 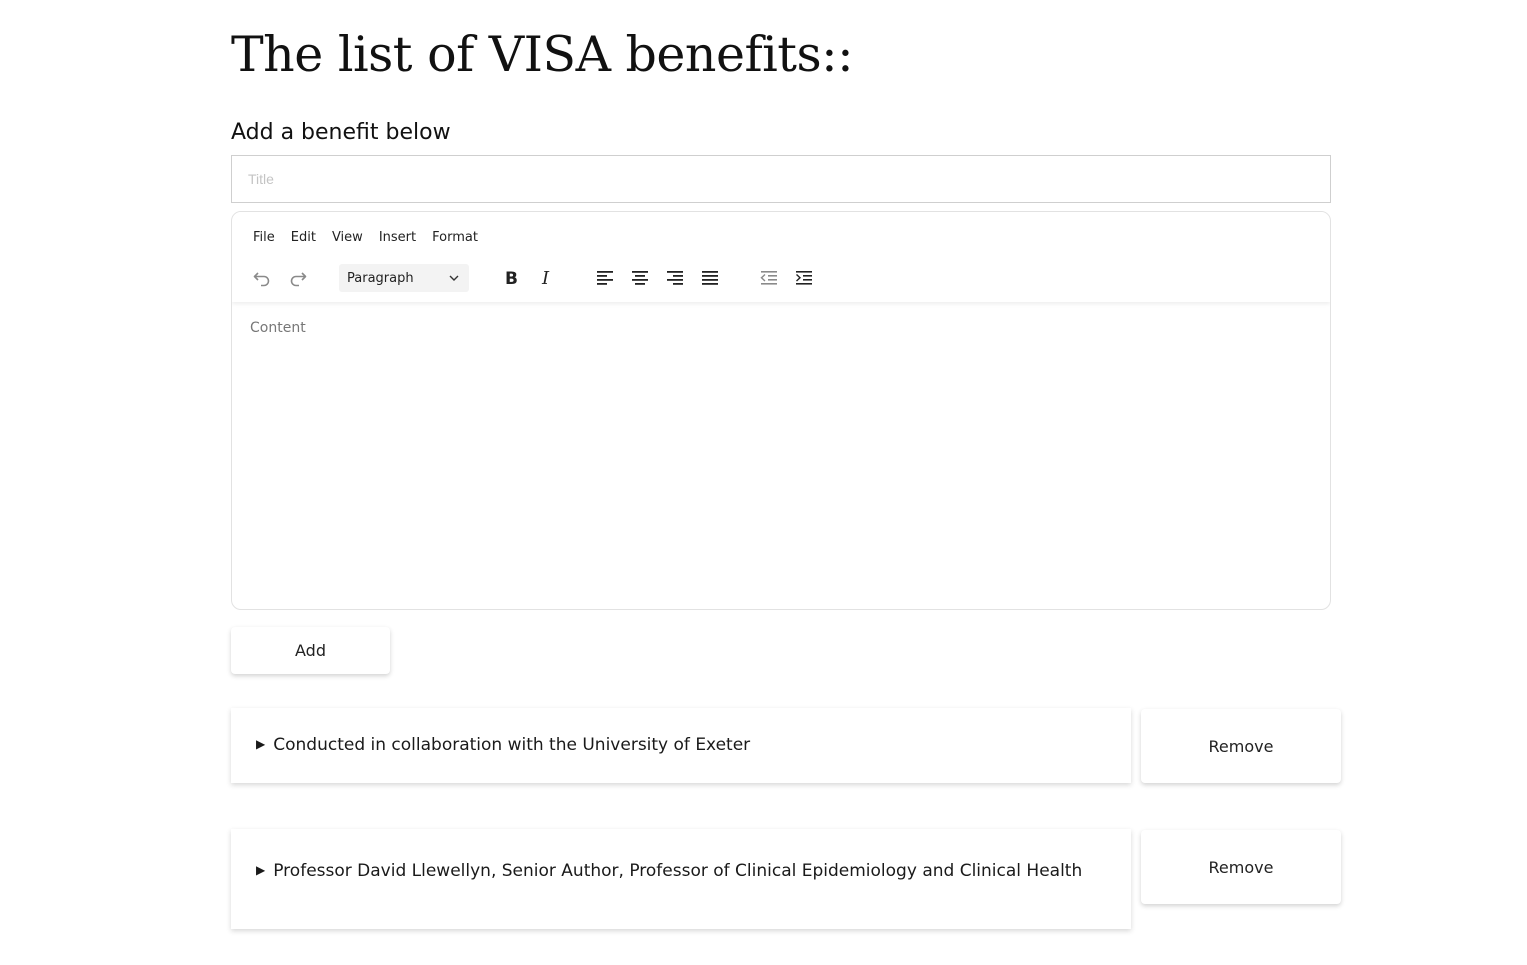 I want to click on block-format-value: Paragraph, so click(x=380, y=278).